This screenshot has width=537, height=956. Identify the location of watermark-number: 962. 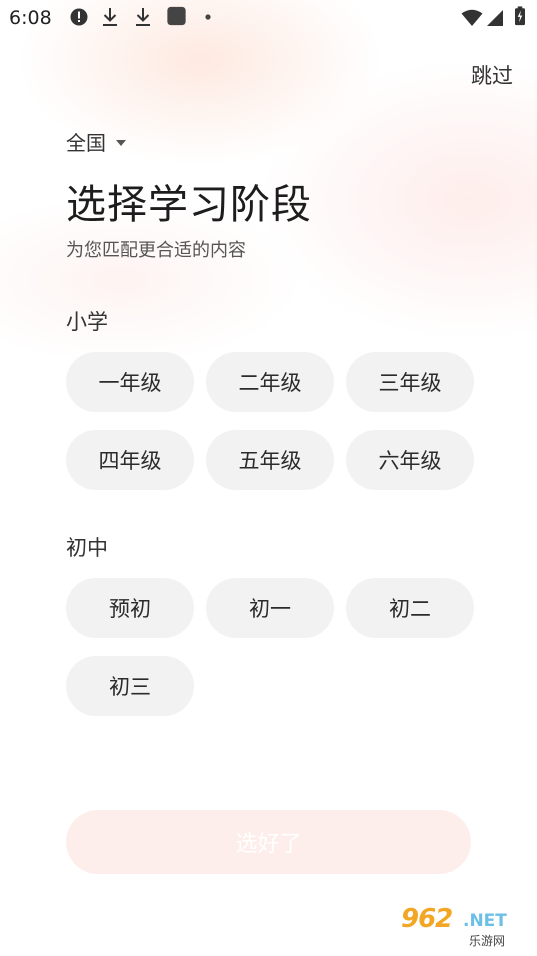
(427, 919).